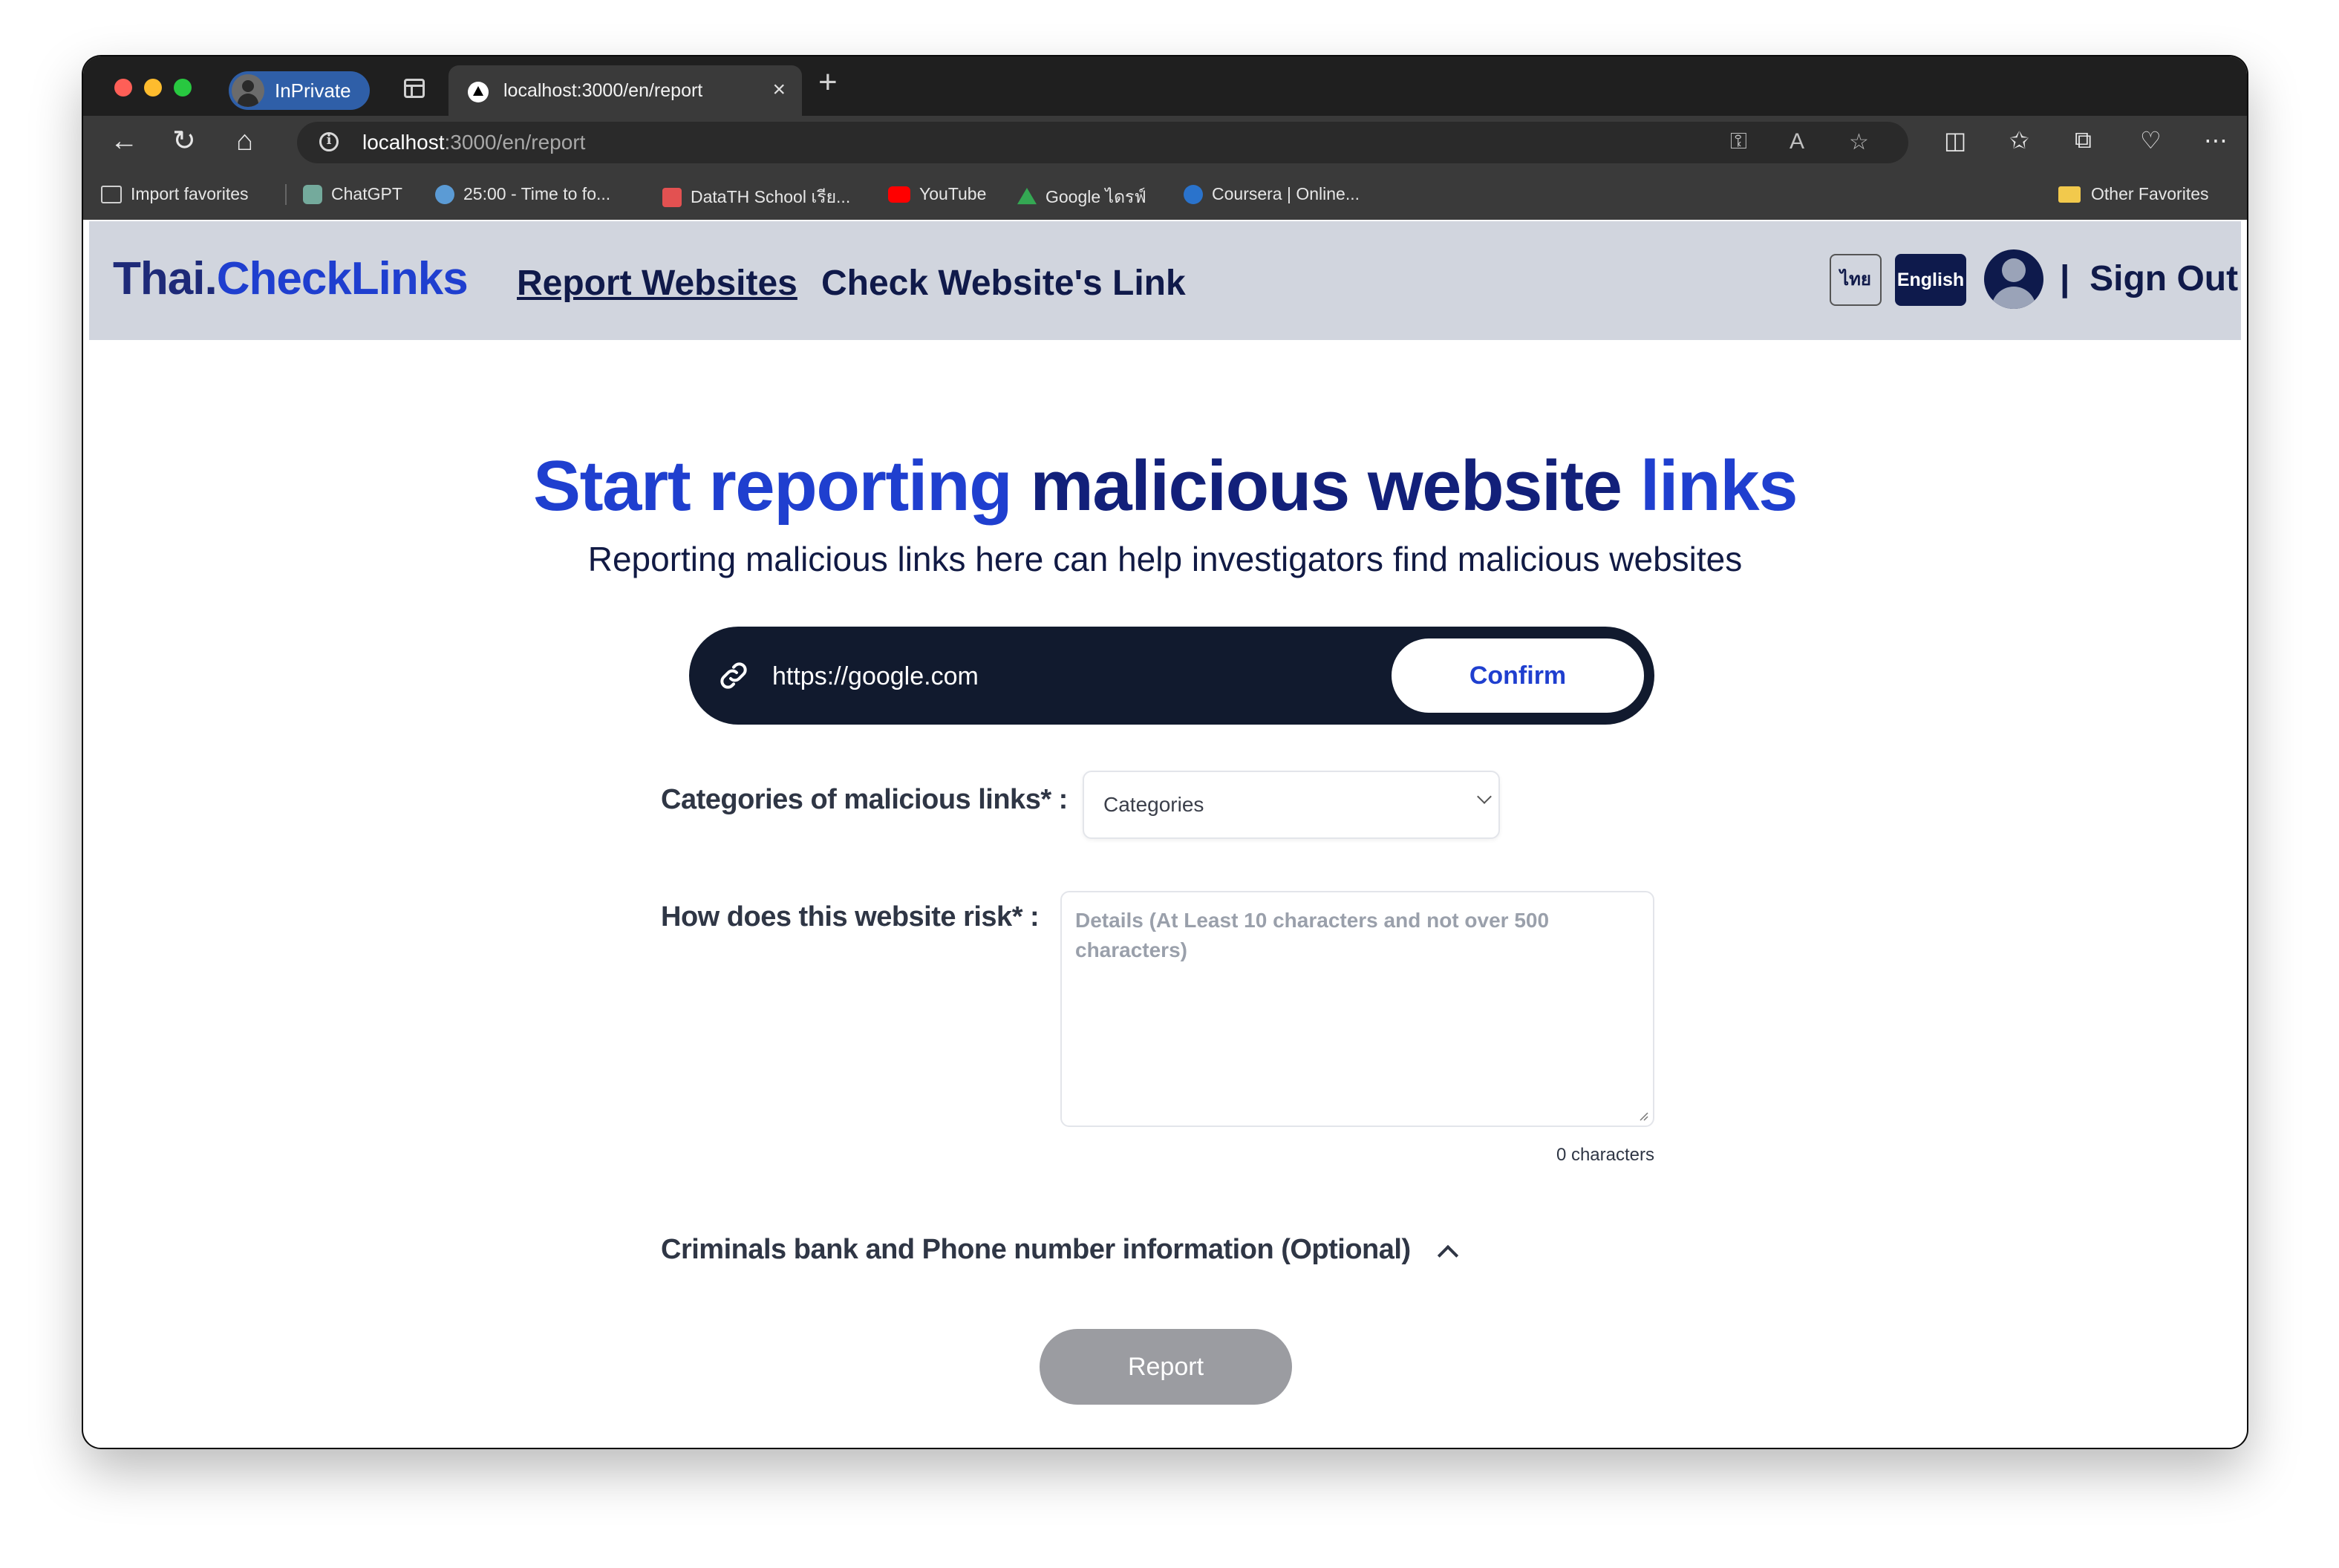 The width and height of the screenshot is (2339, 1568). Describe the element at coordinates (953, 193) in the screenshot. I see `favorite-label: YouTube` at that location.